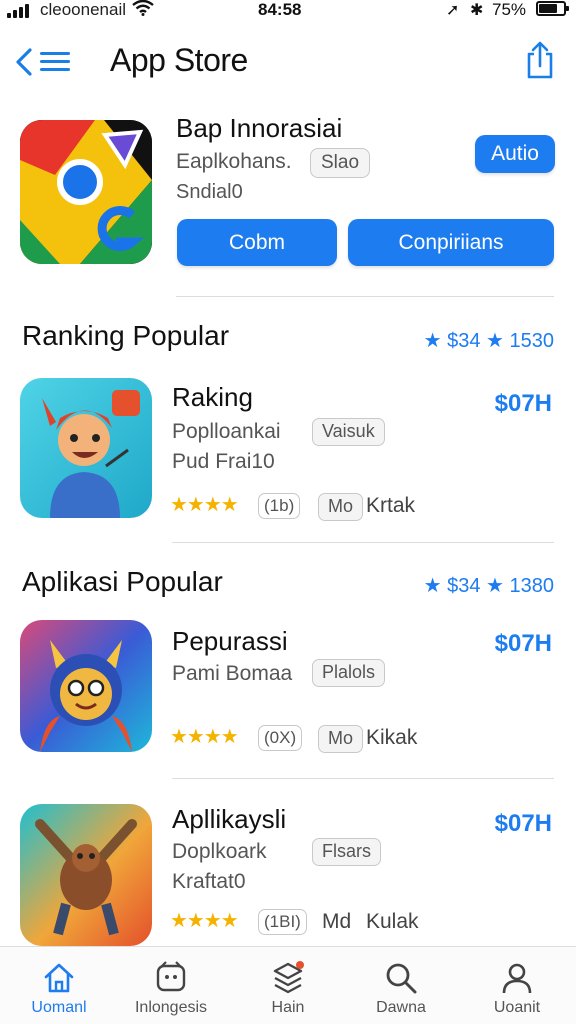 This screenshot has width=576, height=1024. What do you see at coordinates (126, 335) in the screenshot?
I see `section-title: Ranking Popular` at bounding box center [126, 335].